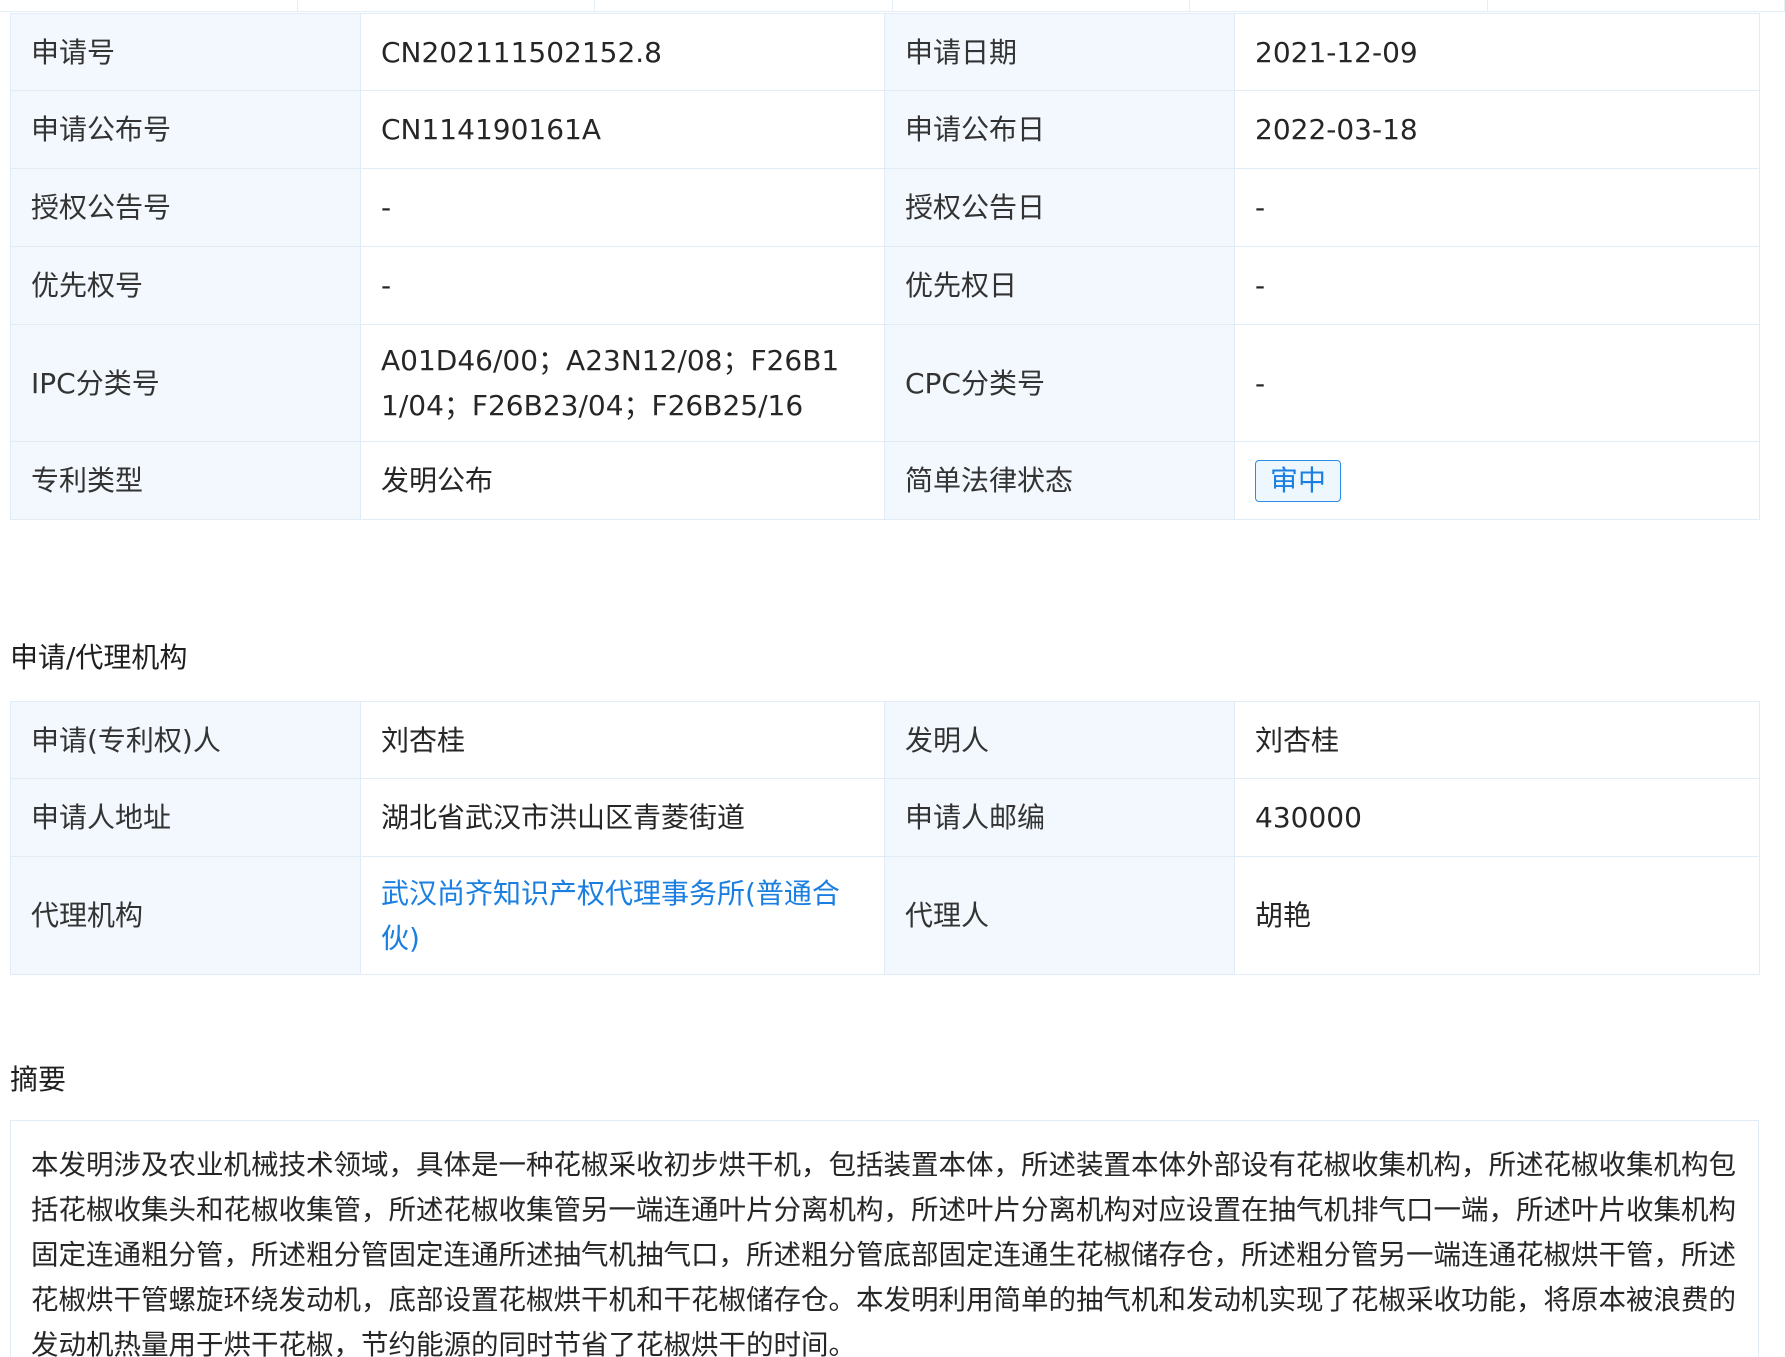 This screenshot has height=1357, width=1785. What do you see at coordinates (1059, 285) in the screenshot?
I see `priority-date-label: 优先权日` at bounding box center [1059, 285].